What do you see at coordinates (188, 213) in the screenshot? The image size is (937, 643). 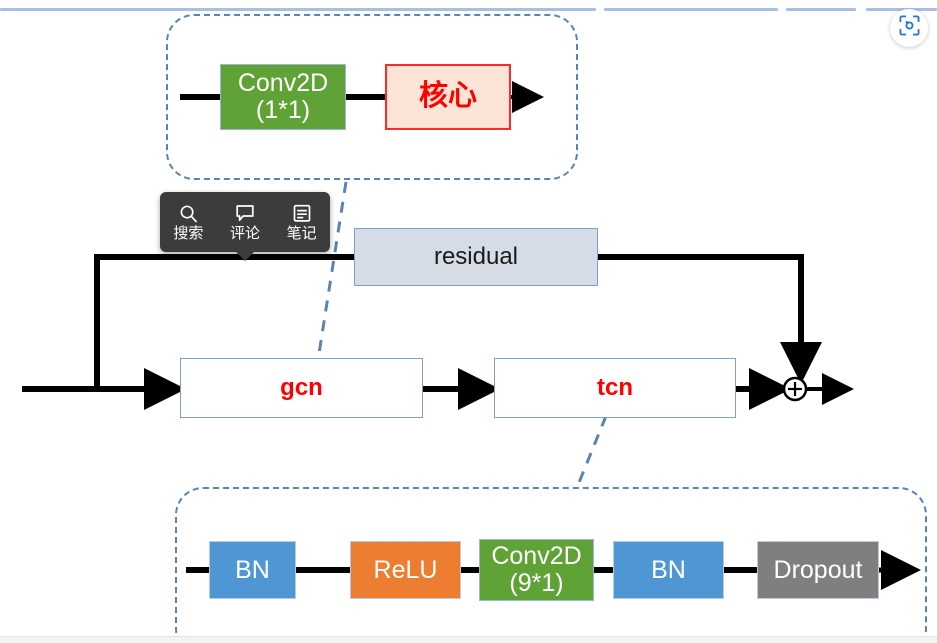 I see `search-icon` at bounding box center [188, 213].